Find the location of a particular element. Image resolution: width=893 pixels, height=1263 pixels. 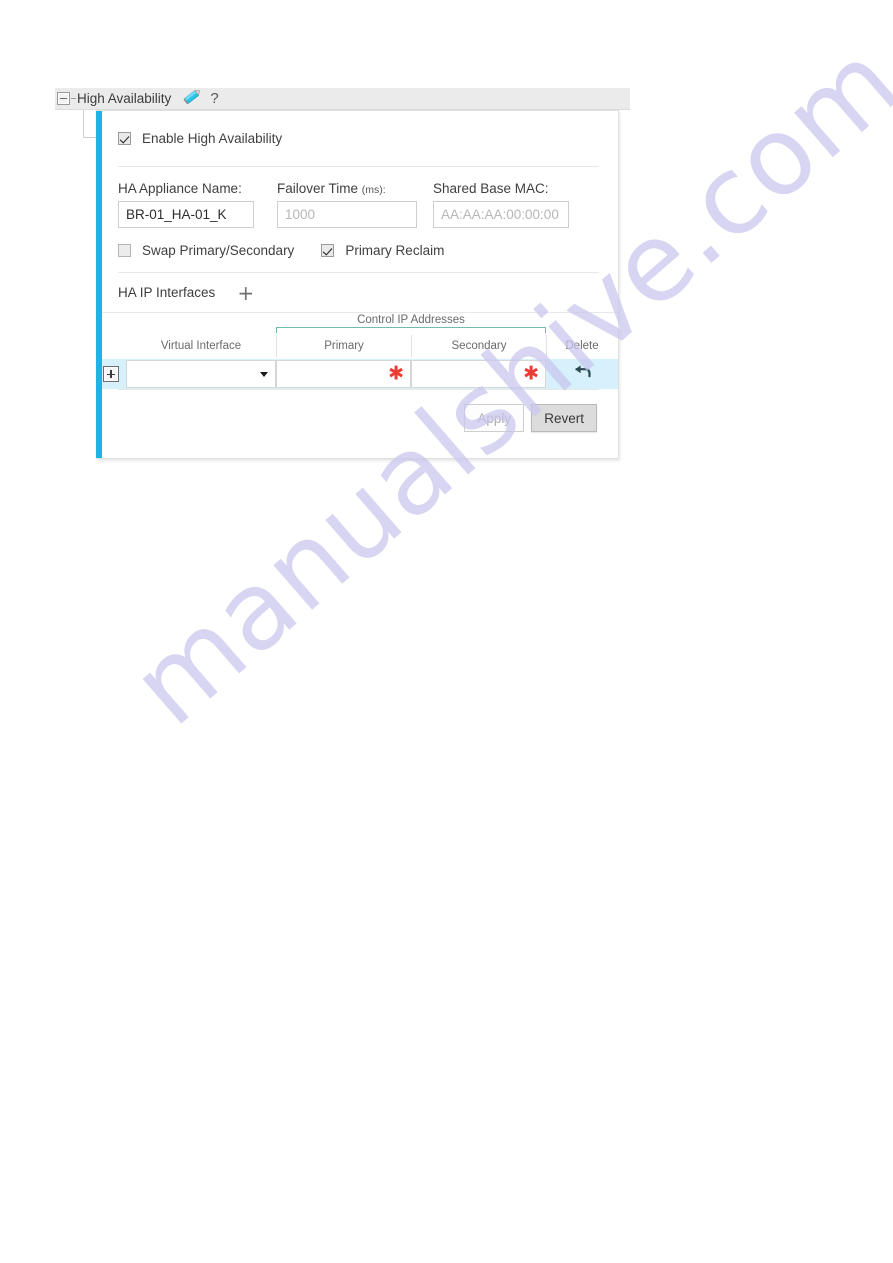

field-gap is located at coordinates (265, 204).